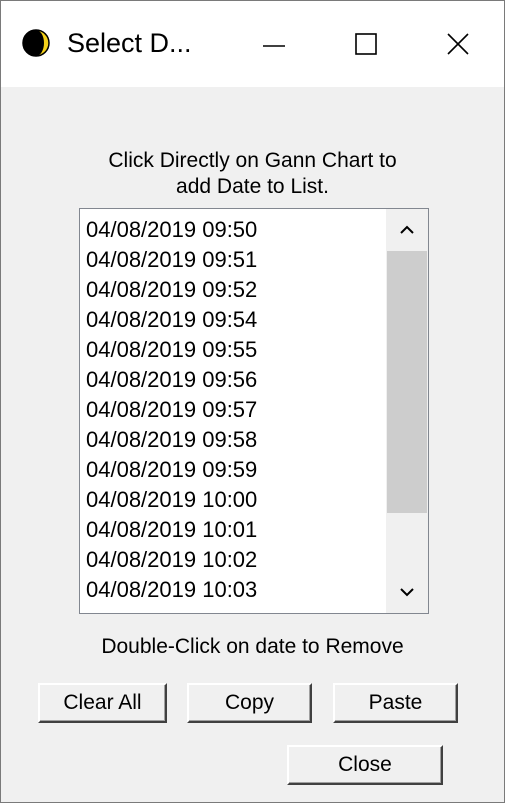  I want to click on minimize-icon, so click(274, 46).